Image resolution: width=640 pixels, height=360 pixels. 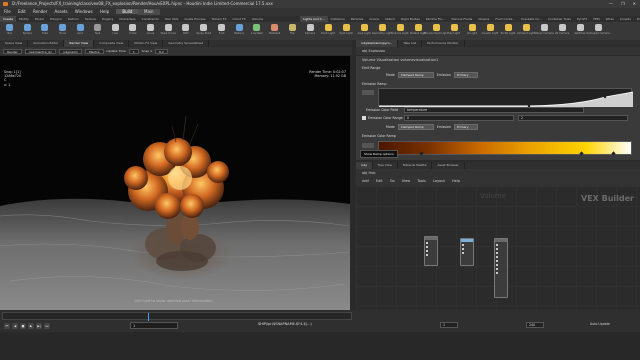 What do you see at coordinates (410, 19) in the screenshot?
I see `right-shelf-tab: Rigid Bodies` at bounding box center [410, 19].